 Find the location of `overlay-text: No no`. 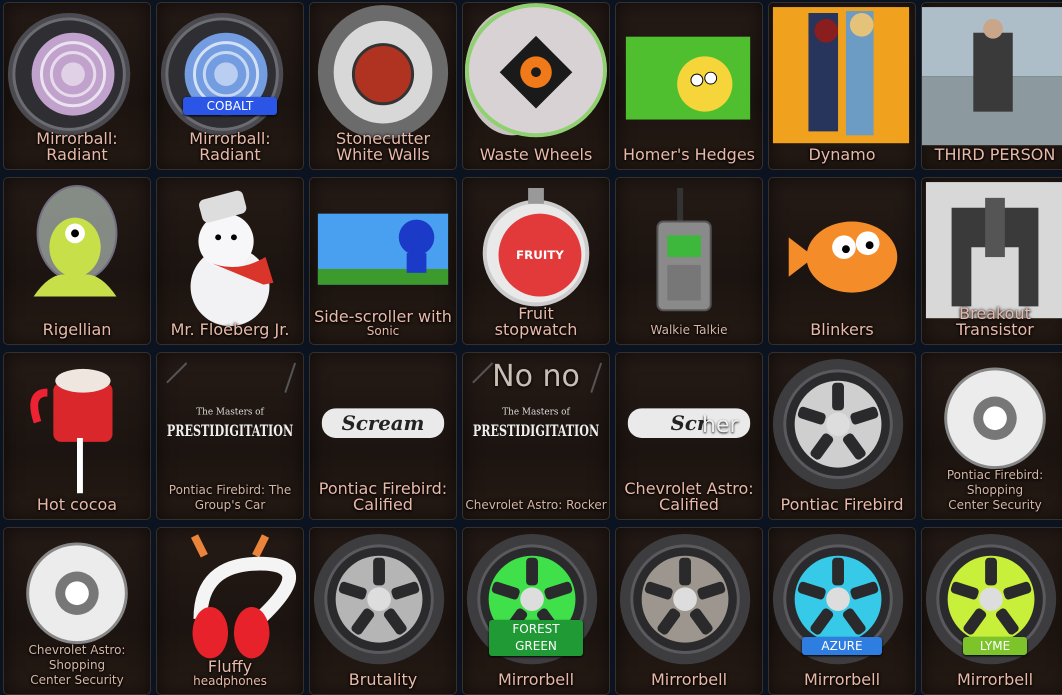

overlay-text: No no is located at coordinates (536, 376).